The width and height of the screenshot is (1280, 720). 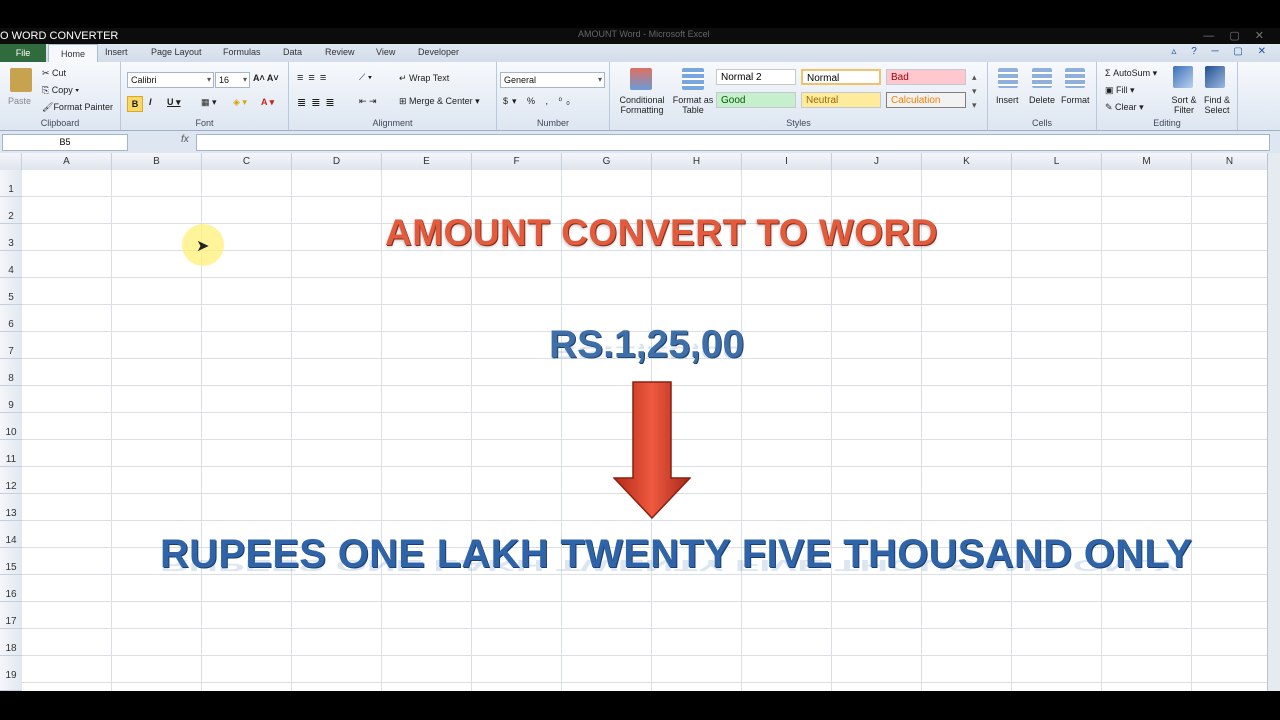 What do you see at coordinates (427, 161) in the screenshot?
I see `column-header: E` at bounding box center [427, 161].